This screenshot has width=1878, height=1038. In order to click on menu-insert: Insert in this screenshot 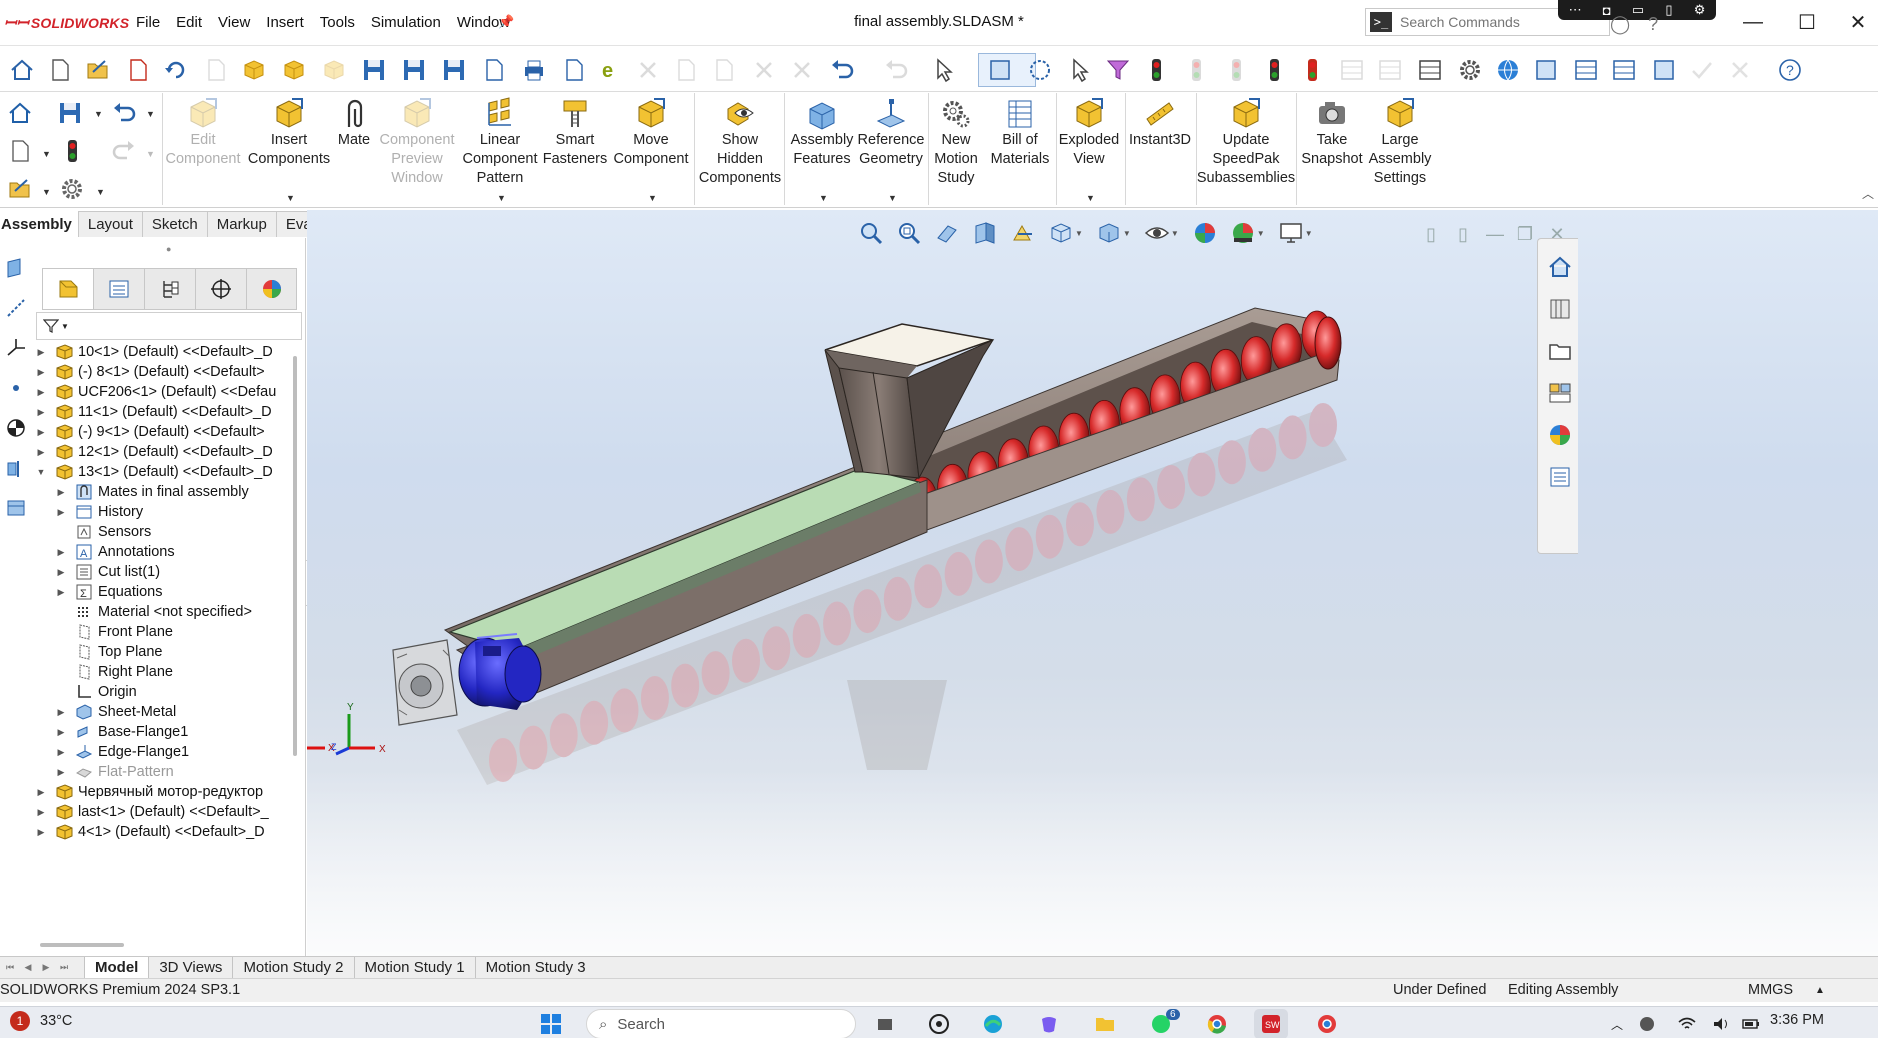, I will do `click(285, 22)`.